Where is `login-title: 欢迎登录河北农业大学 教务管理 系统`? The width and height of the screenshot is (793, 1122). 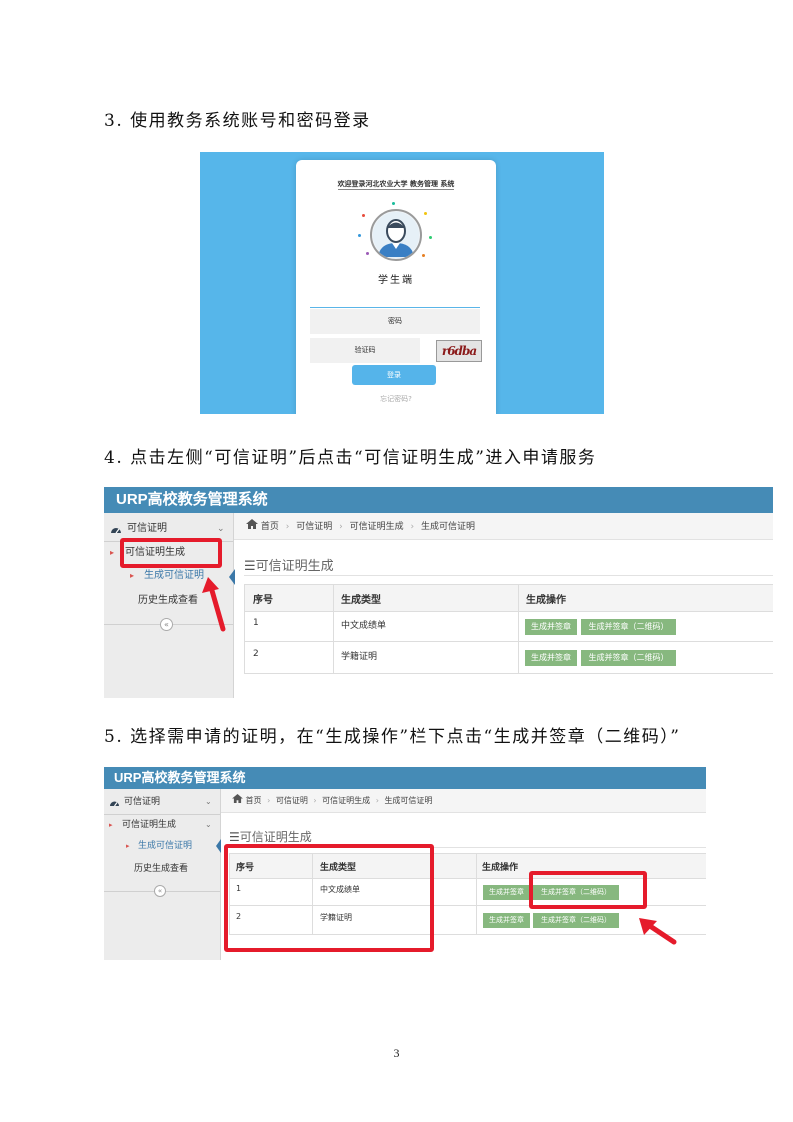
login-title: 欢迎登录河北农业大学 教务管理 系统 is located at coordinates (396, 185).